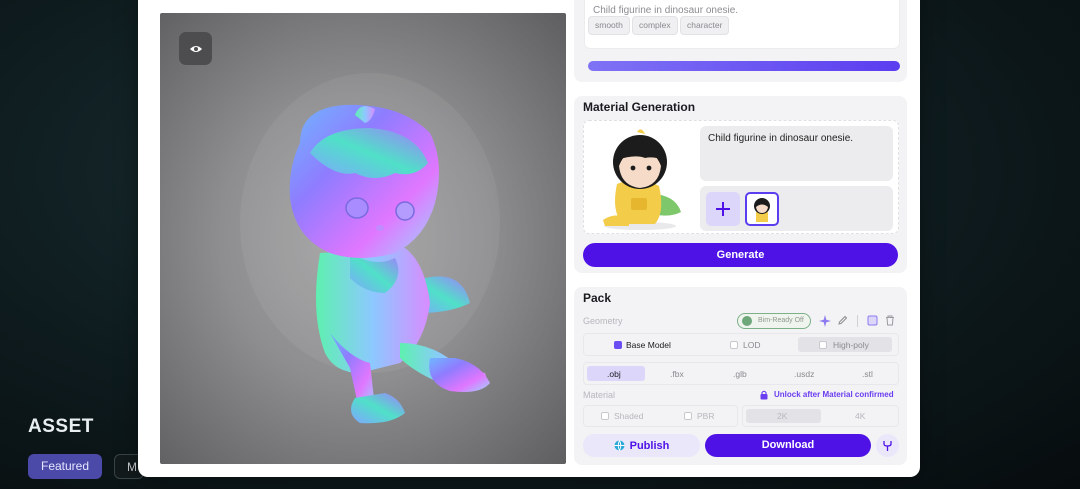 Image resolution: width=1080 pixels, height=489 pixels. What do you see at coordinates (751, 345) in the screenshot?
I see `lod-label: LOD` at bounding box center [751, 345].